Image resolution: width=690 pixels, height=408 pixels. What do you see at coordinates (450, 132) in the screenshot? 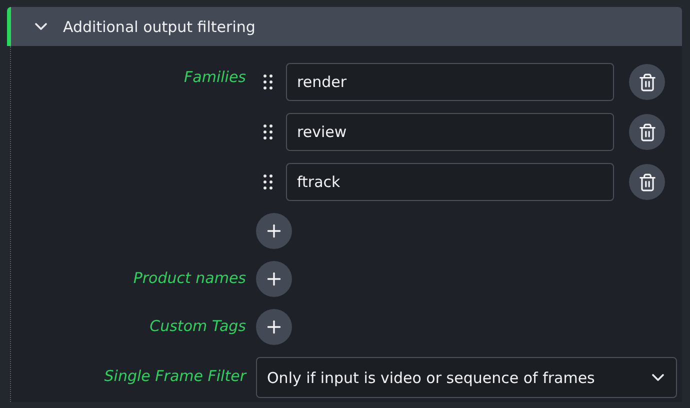
I see `input-field: review` at bounding box center [450, 132].